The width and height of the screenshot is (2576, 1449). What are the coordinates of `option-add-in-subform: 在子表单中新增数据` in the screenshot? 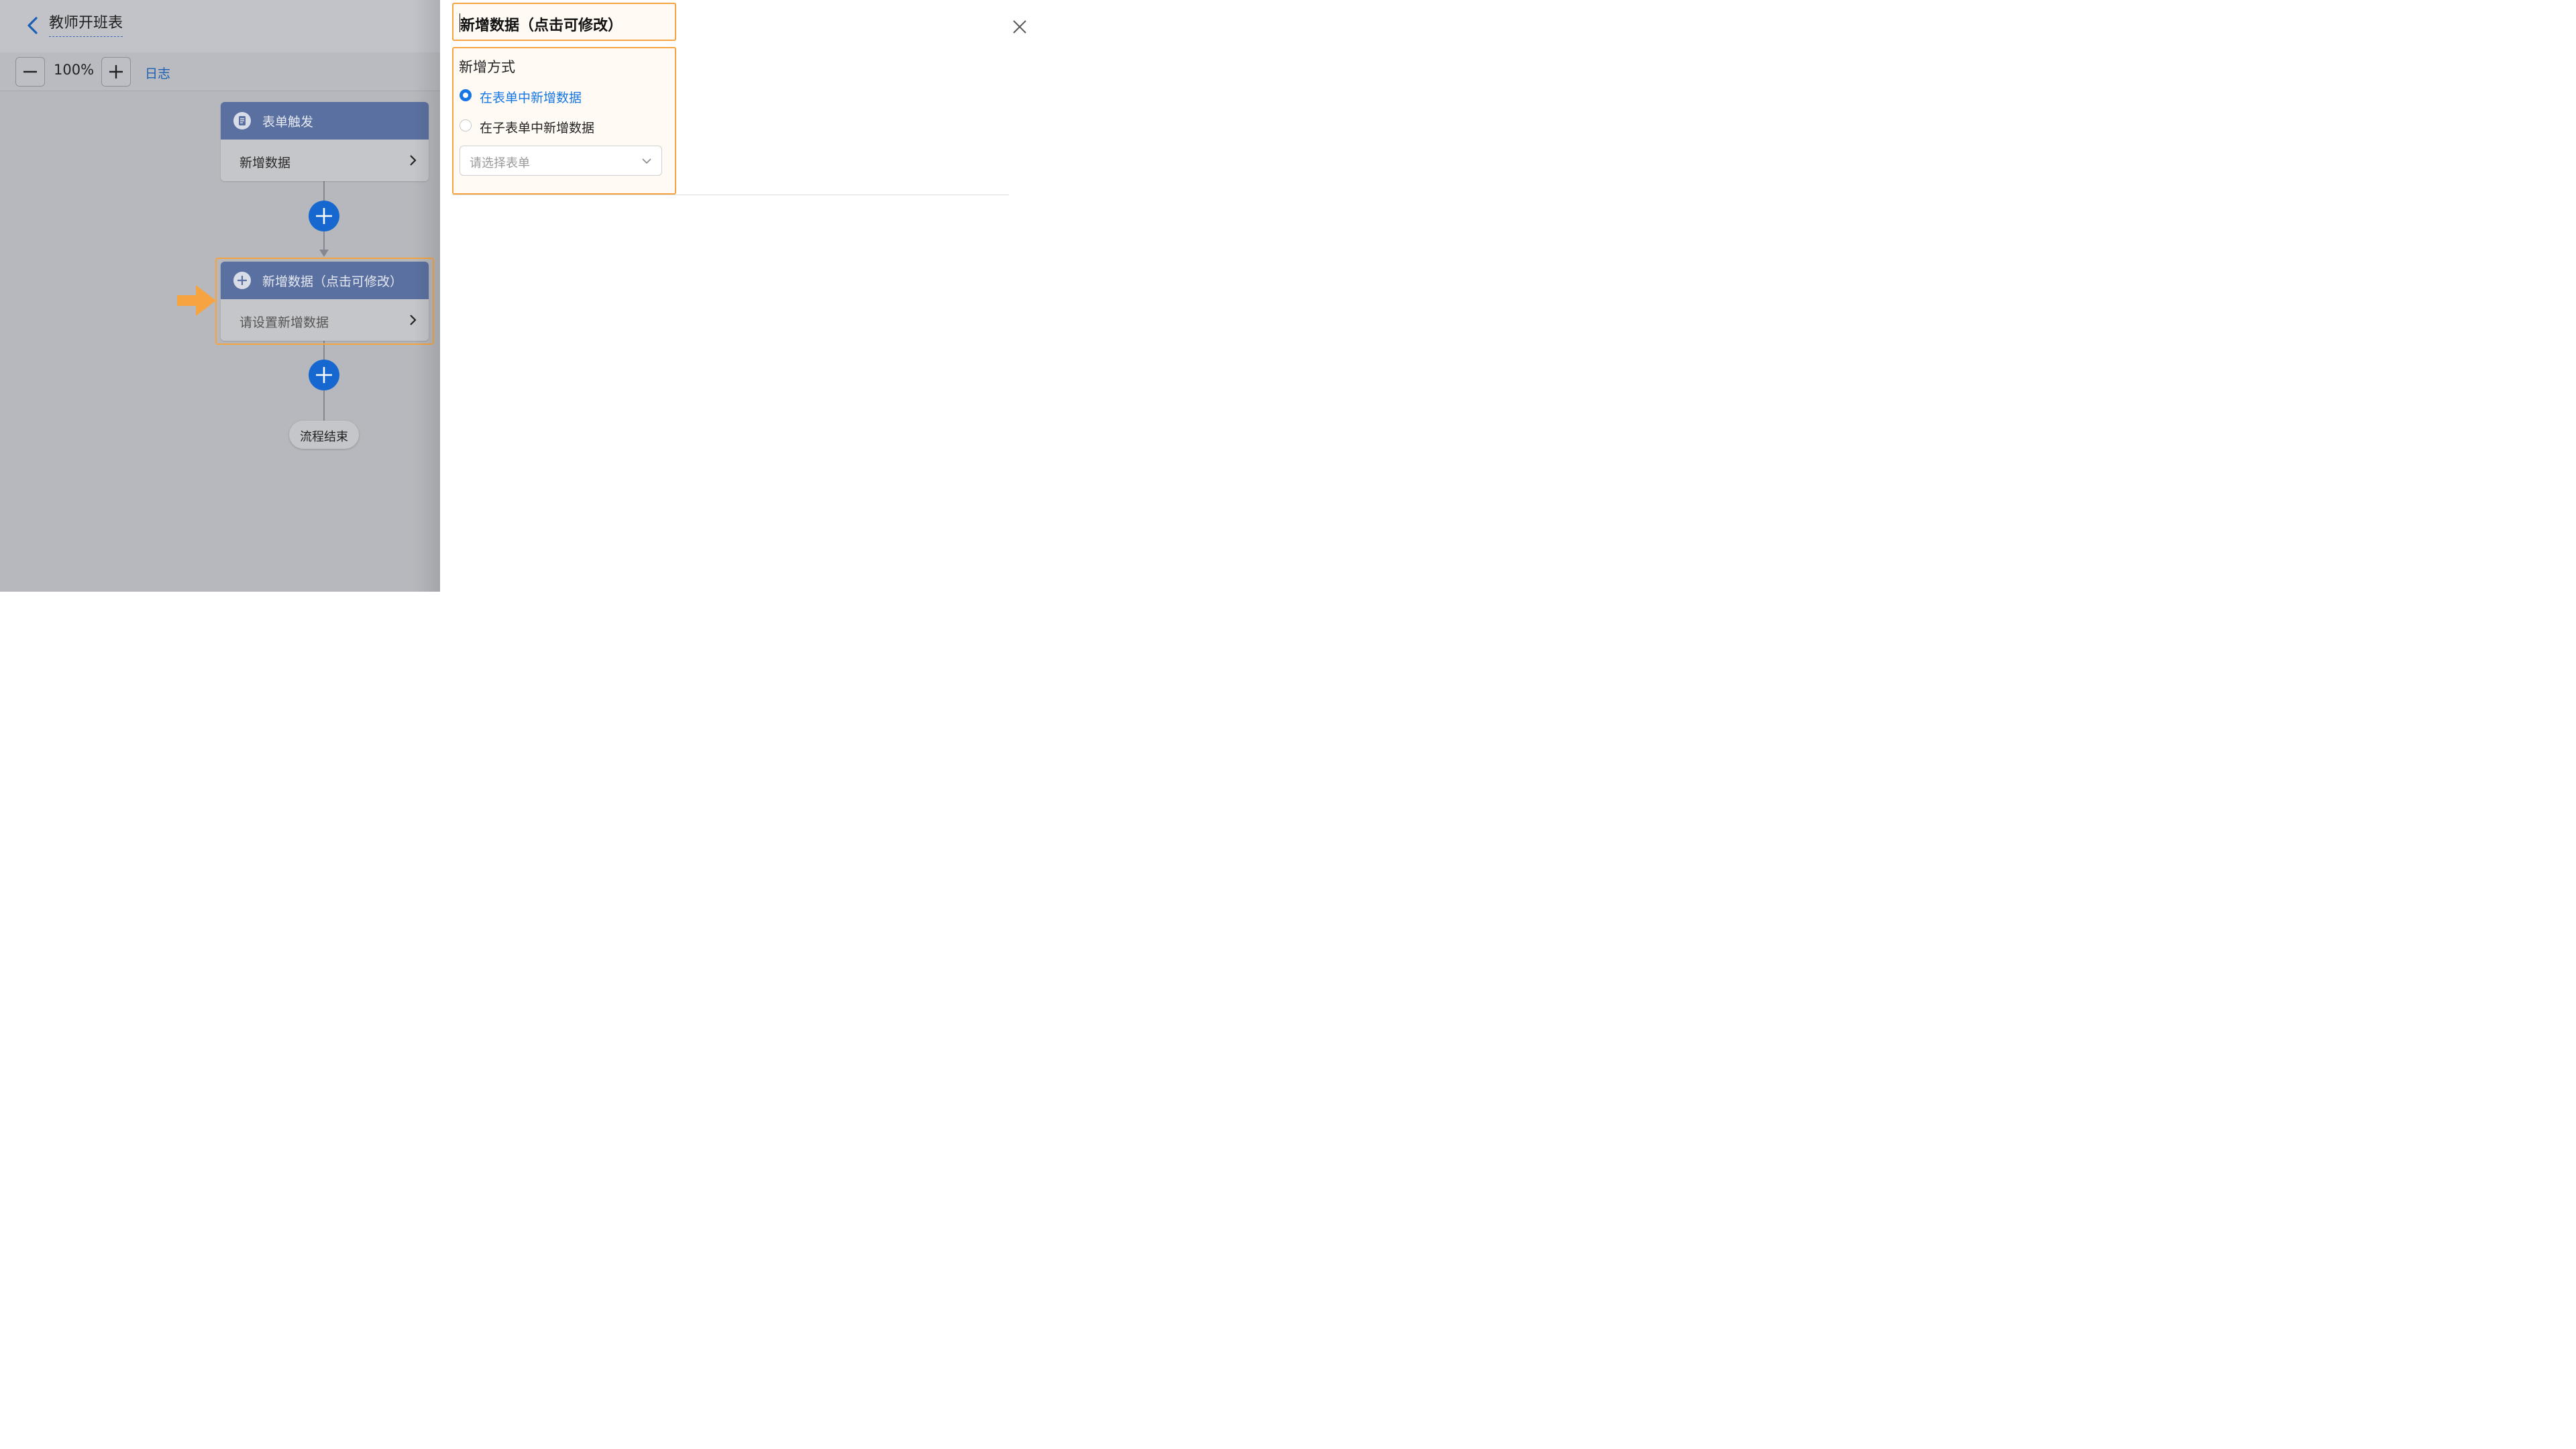 It's located at (537, 127).